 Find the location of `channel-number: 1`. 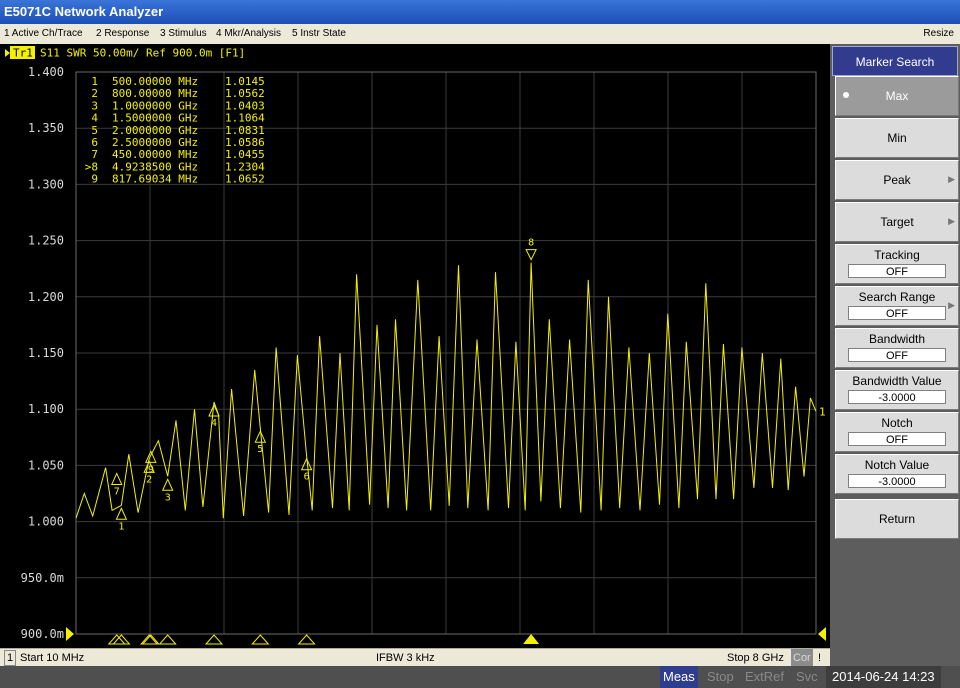

channel-number: 1 is located at coordinates (10, 658).